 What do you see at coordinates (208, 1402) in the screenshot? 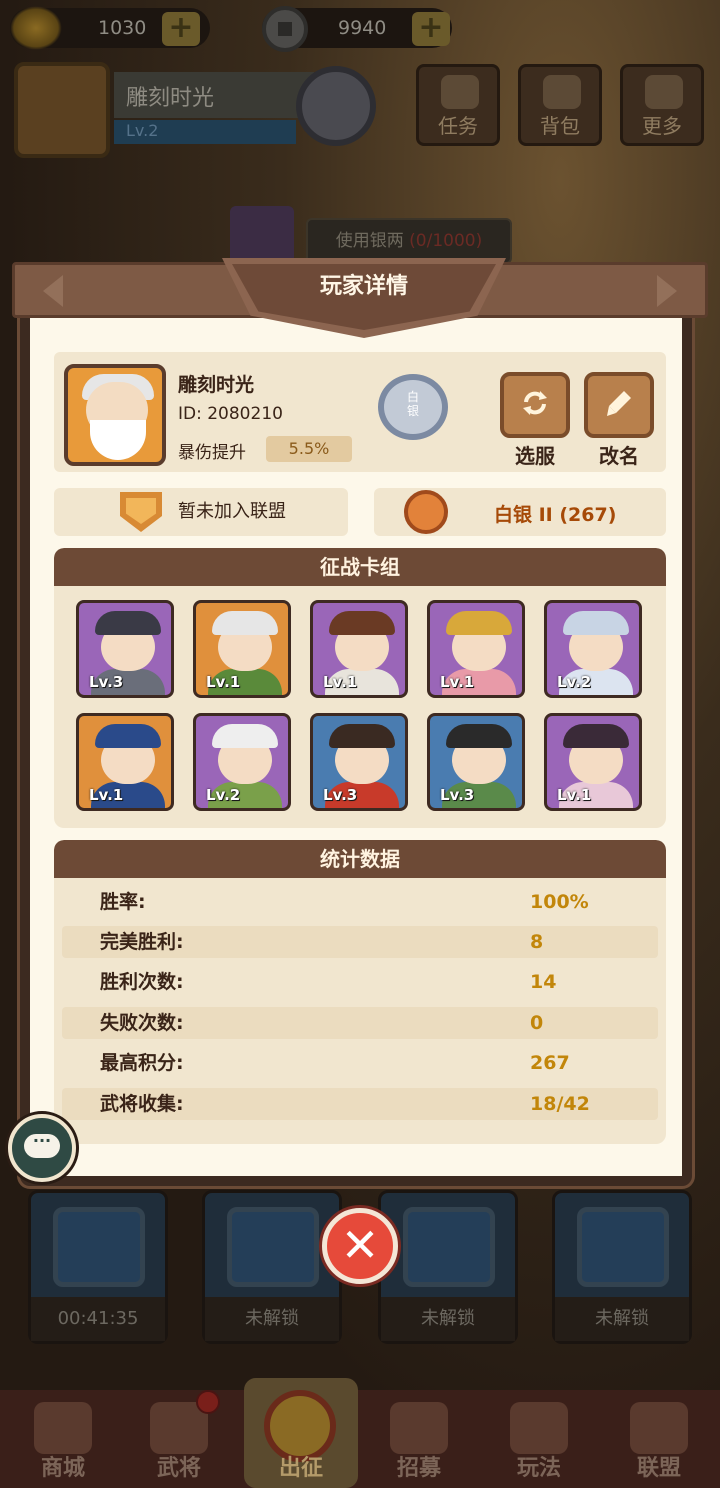
I see `notification-dot` at bounding box center [208, 1402].